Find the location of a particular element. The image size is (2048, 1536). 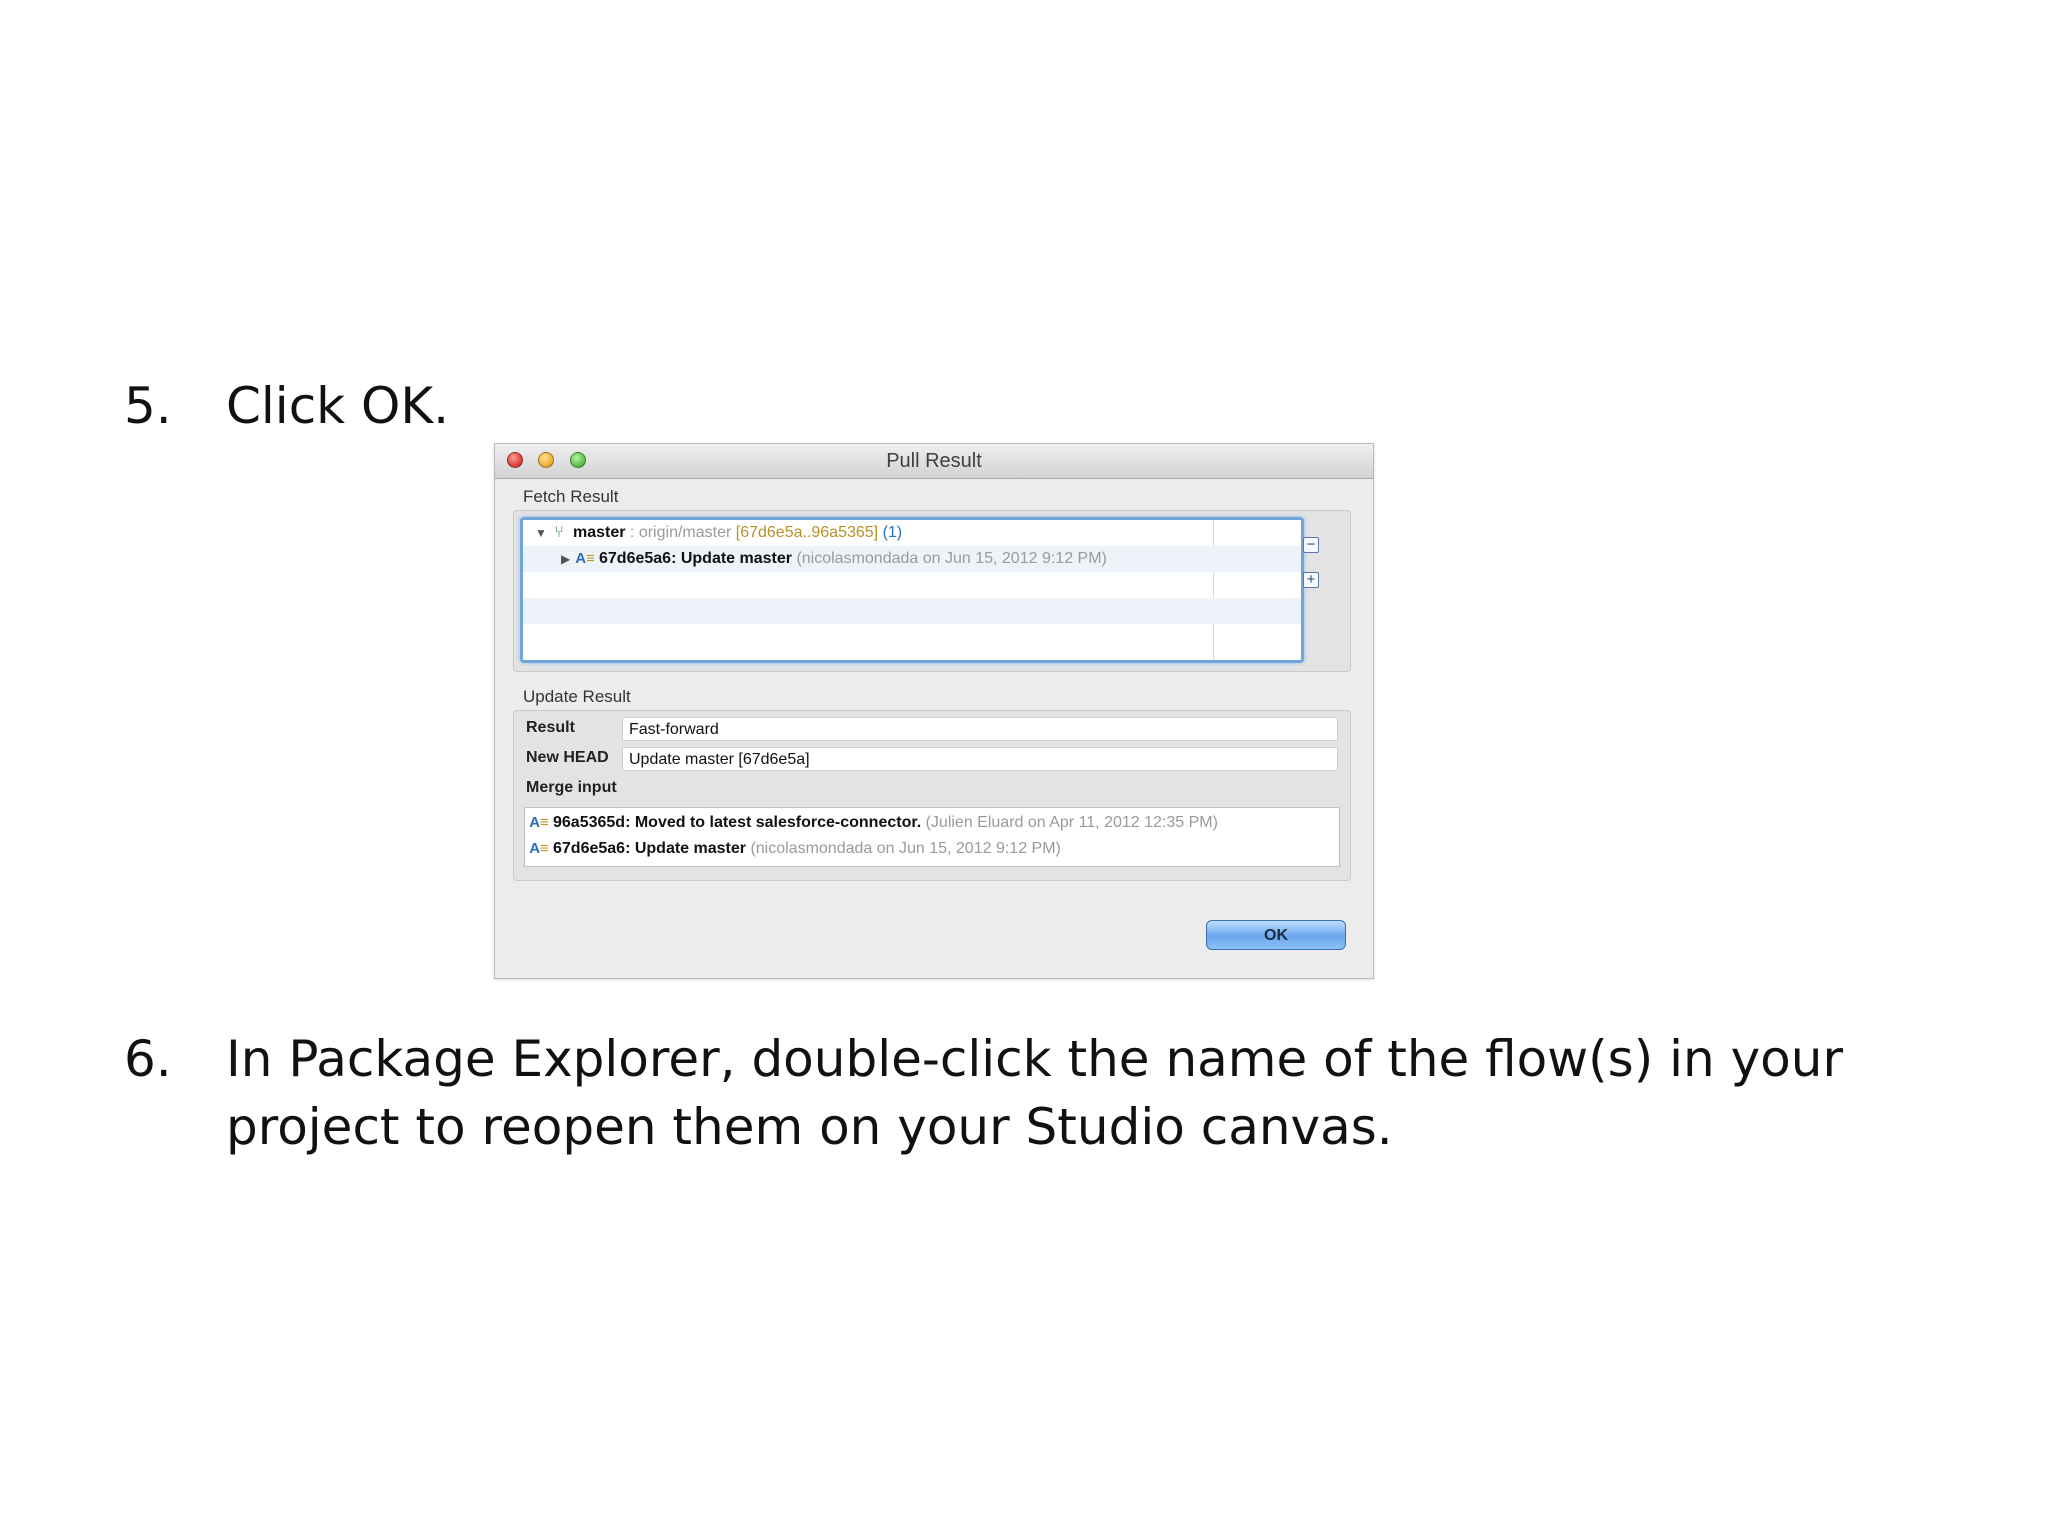

update-result-label: Update Result is located at coordinates (577, 696).